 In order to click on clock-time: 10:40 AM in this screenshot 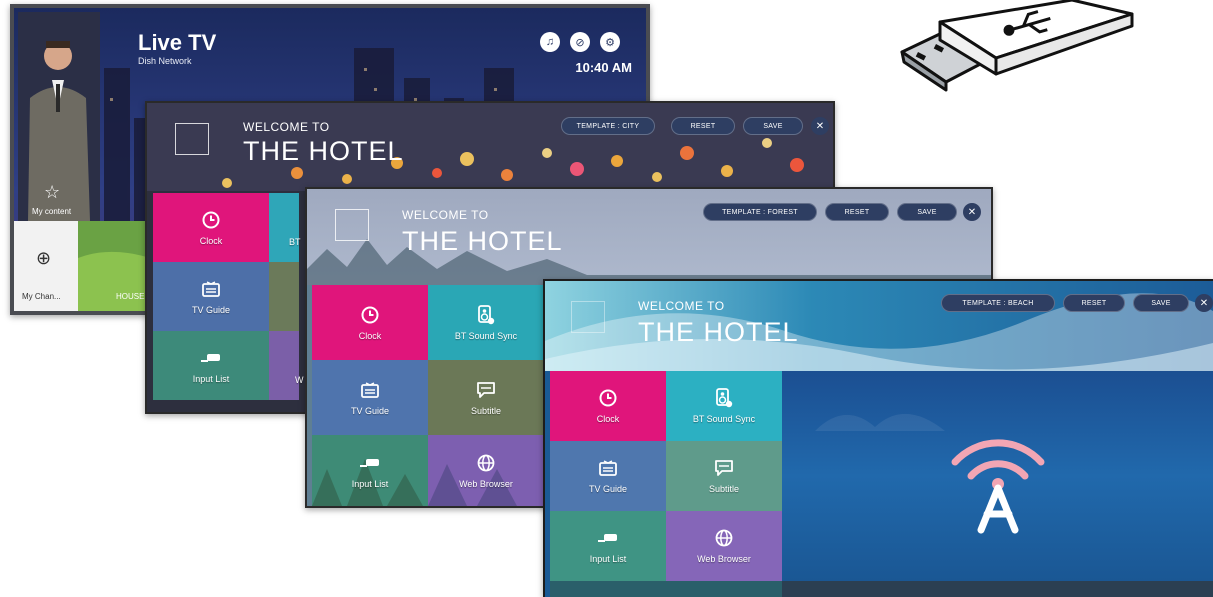, I will do `click(603, 67)`.